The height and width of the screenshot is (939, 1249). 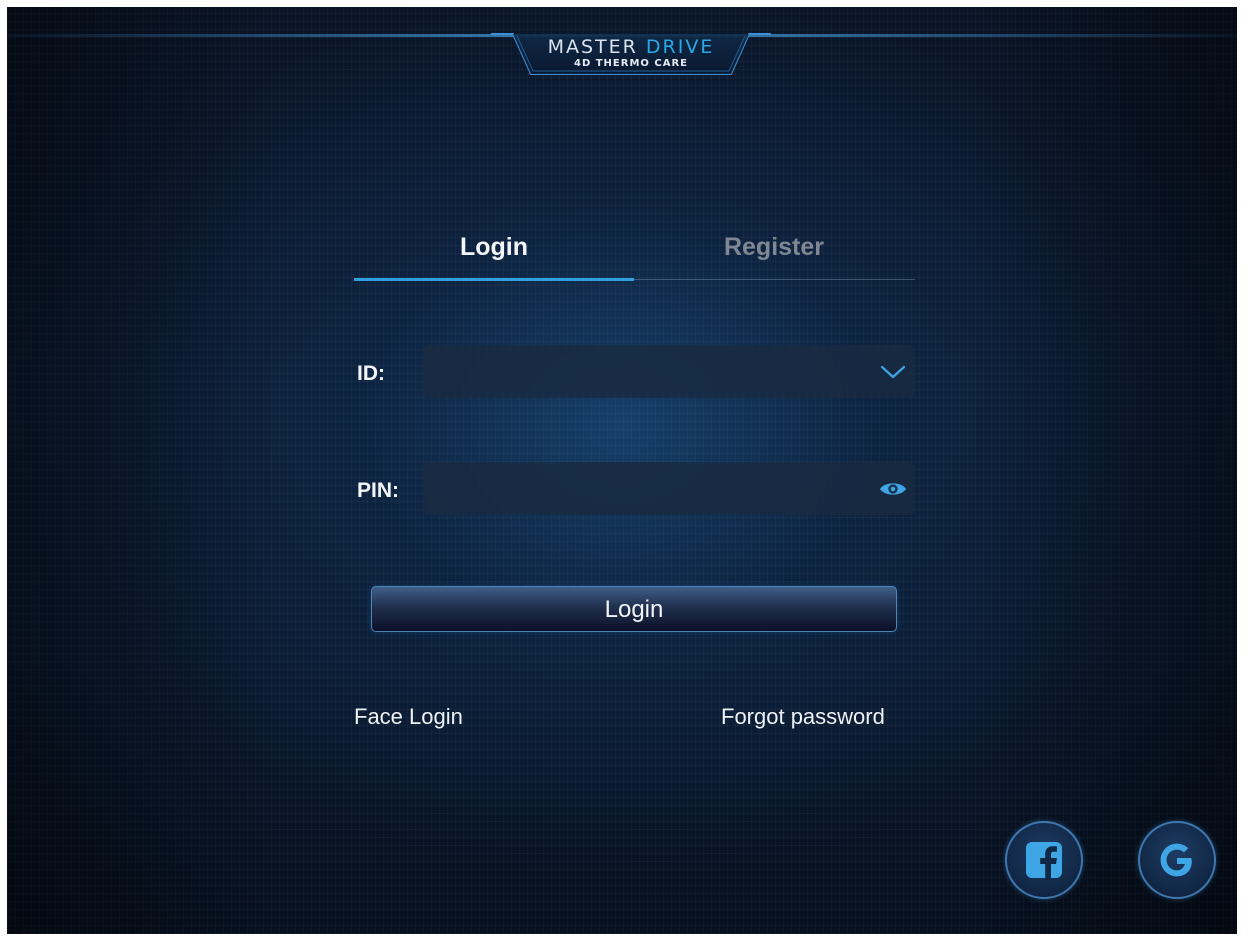 I want to click on facebook-icon, so click(x=1044, y=861).